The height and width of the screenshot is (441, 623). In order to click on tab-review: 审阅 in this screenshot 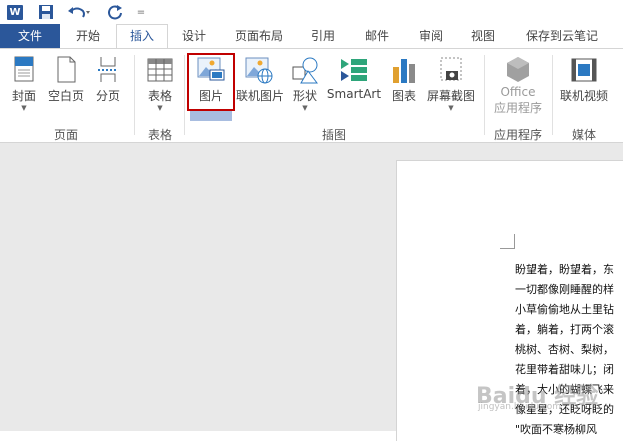, I will do `click(431, 36)`.